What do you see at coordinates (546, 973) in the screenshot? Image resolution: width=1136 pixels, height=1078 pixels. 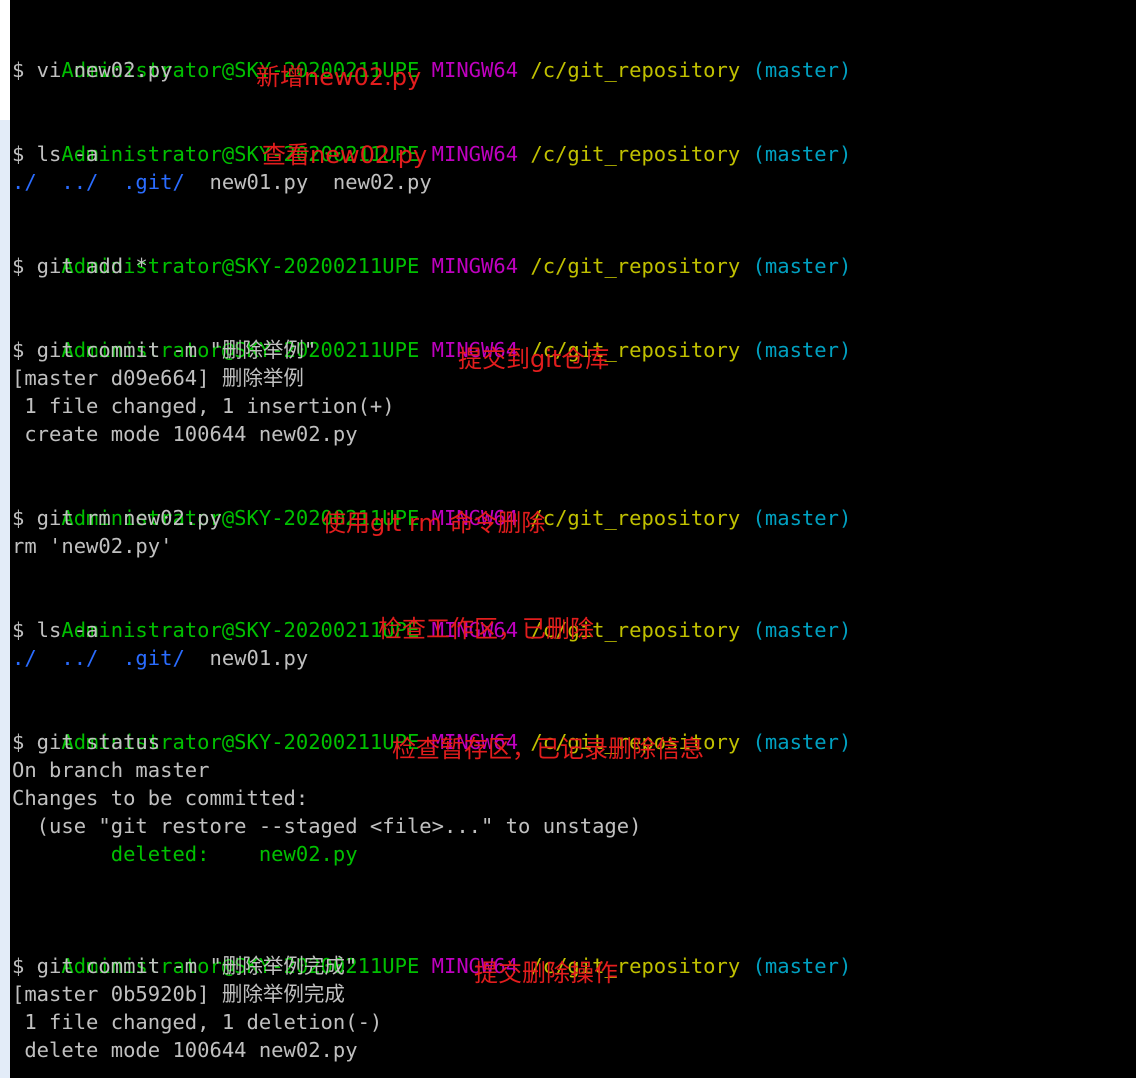 I see `annotation: 提交删除操作` at bounding box center [546, 973].